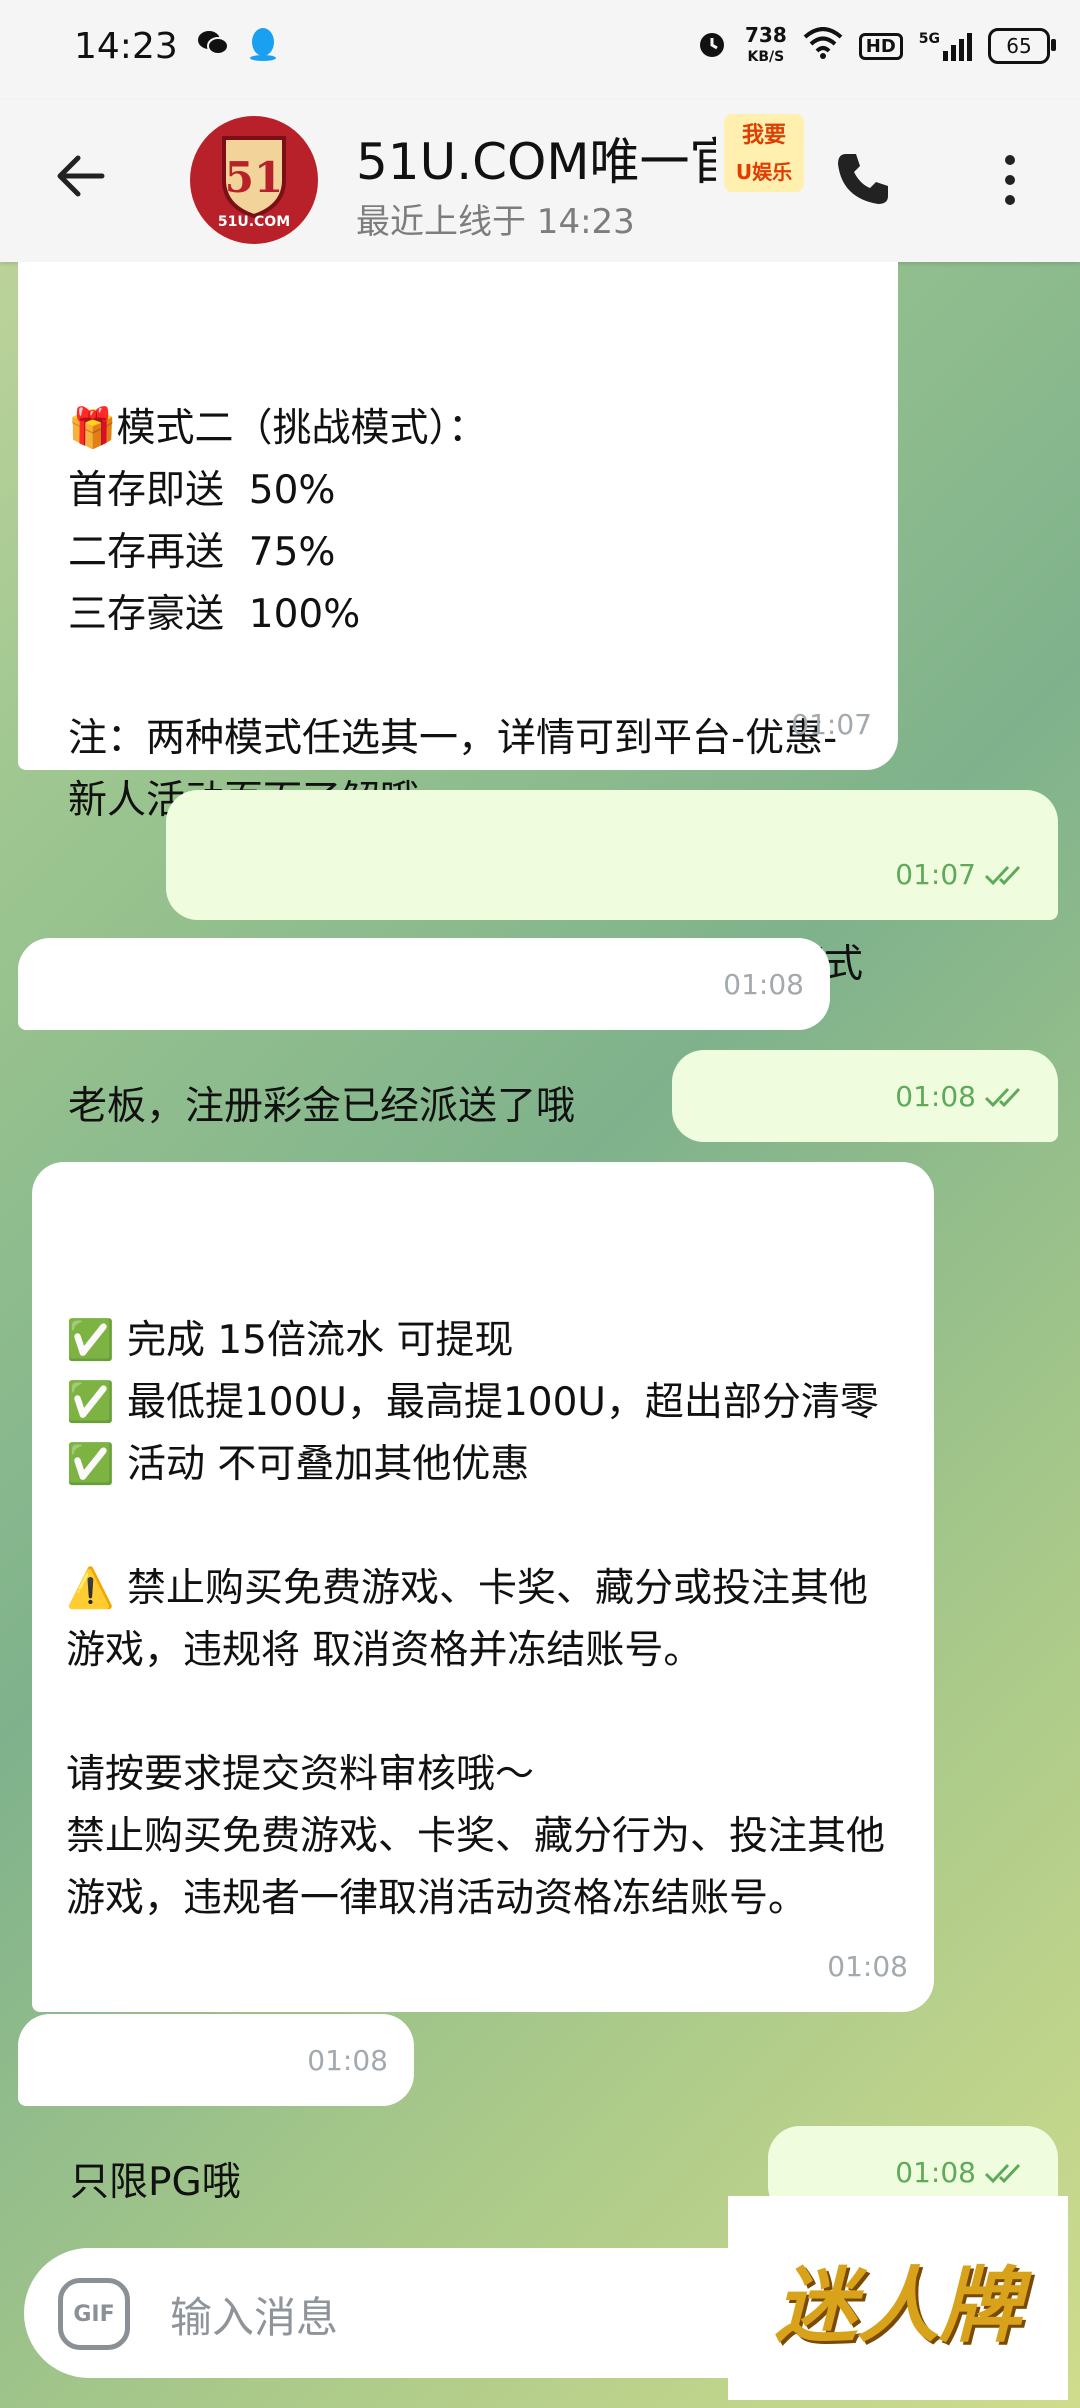 The height and width of the screenshot is (2408, 1080). I want to click on chat-title: 51U.COM唯一官, so click(536, 158).